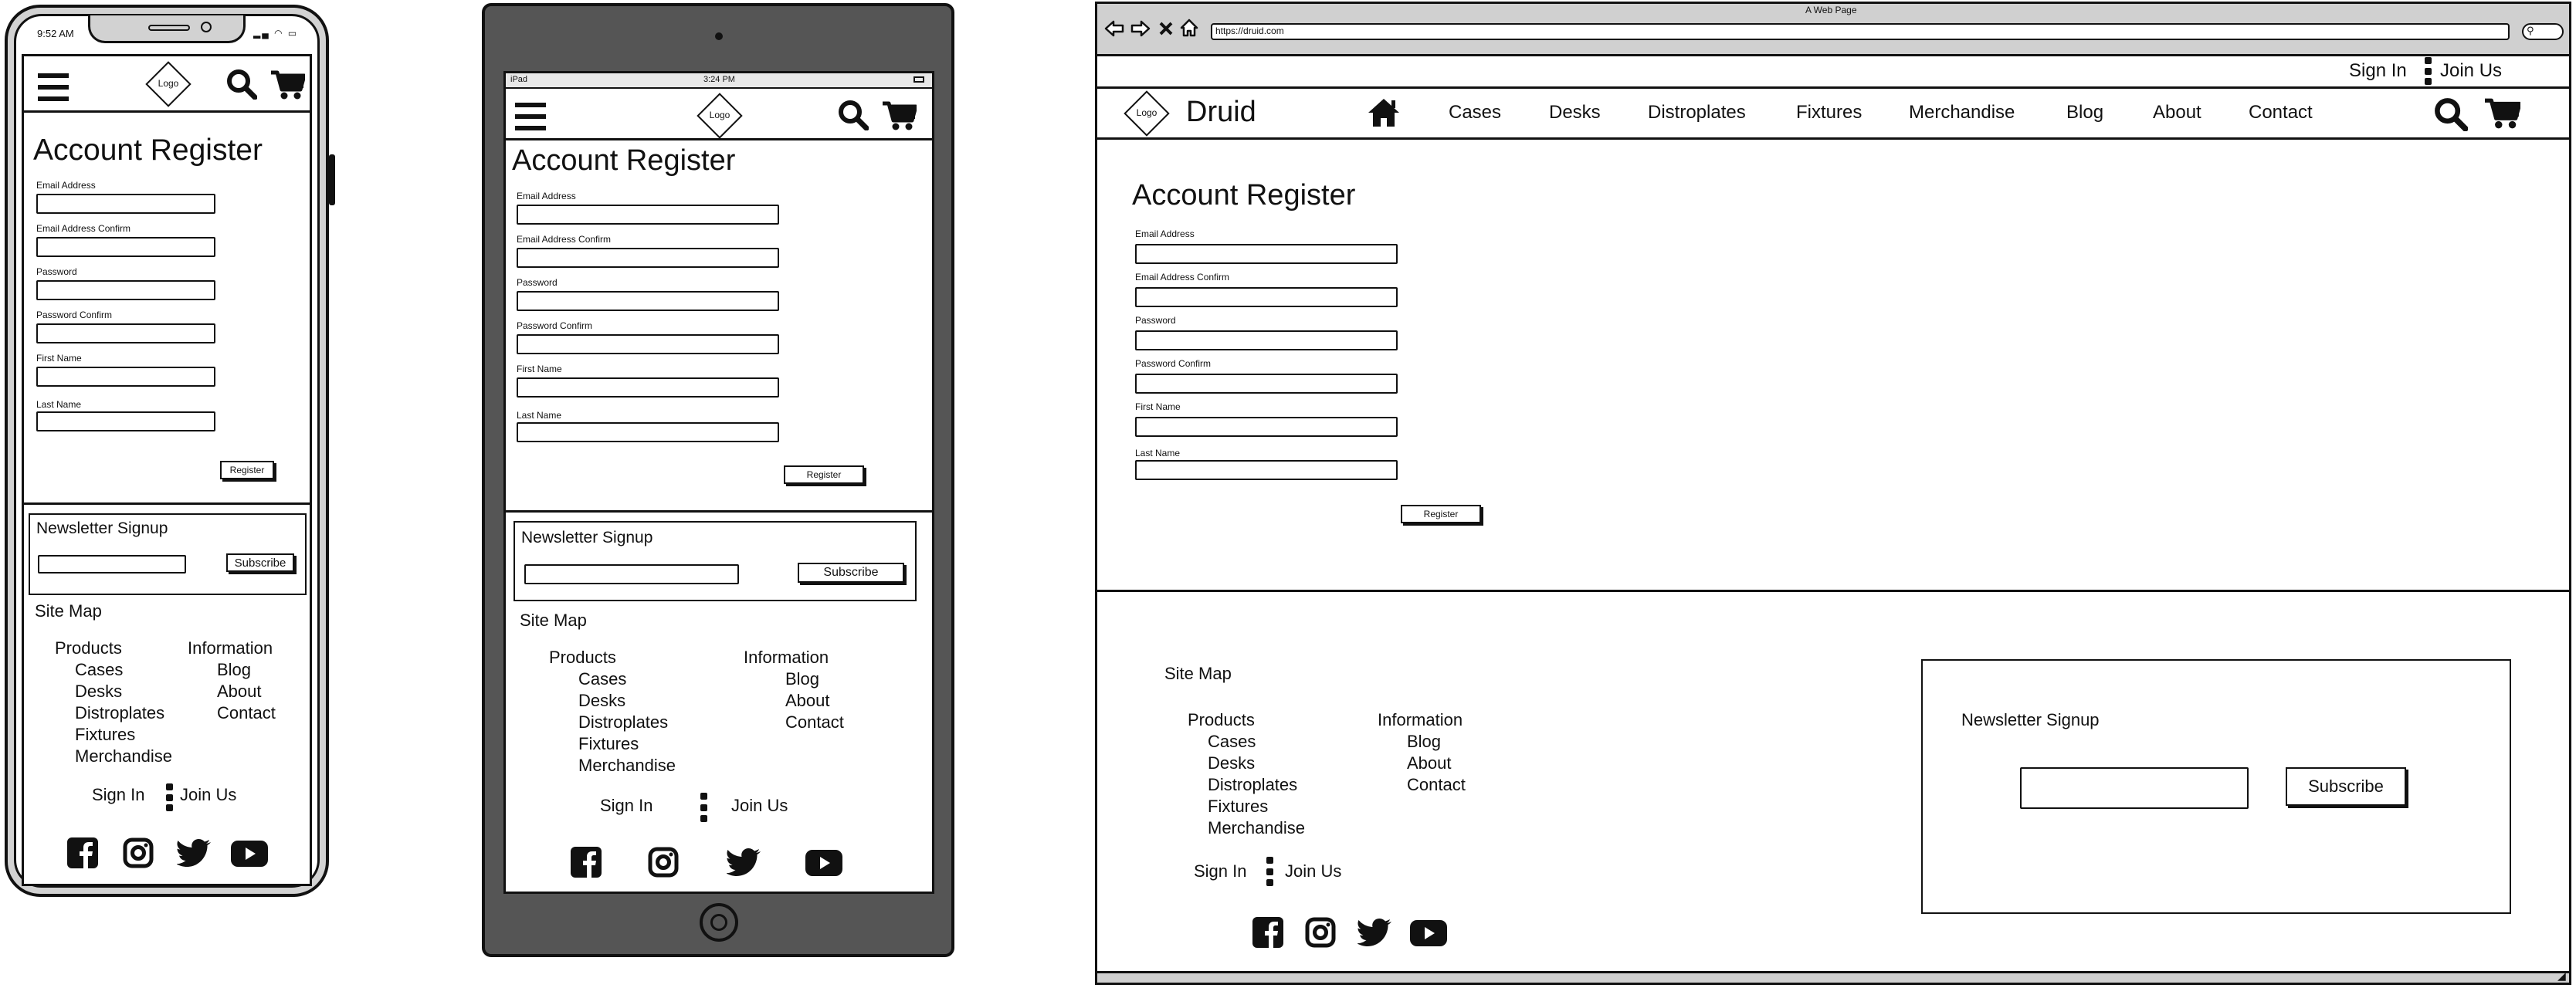 The image size is (2576, 988). Describe the element at coordinates (2177, 113) in the screenshot. I see `nav-about: About` at that location.